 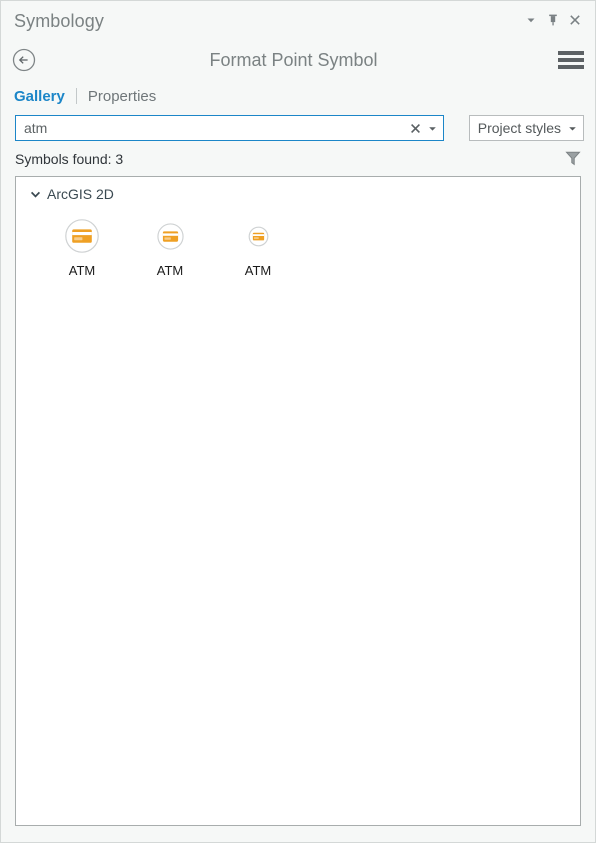 What do you see at coordinates (80, 194) in the screenshot?
I see `gallery-group-name: ArcGIS 2D` at bounding box center [80, 194].